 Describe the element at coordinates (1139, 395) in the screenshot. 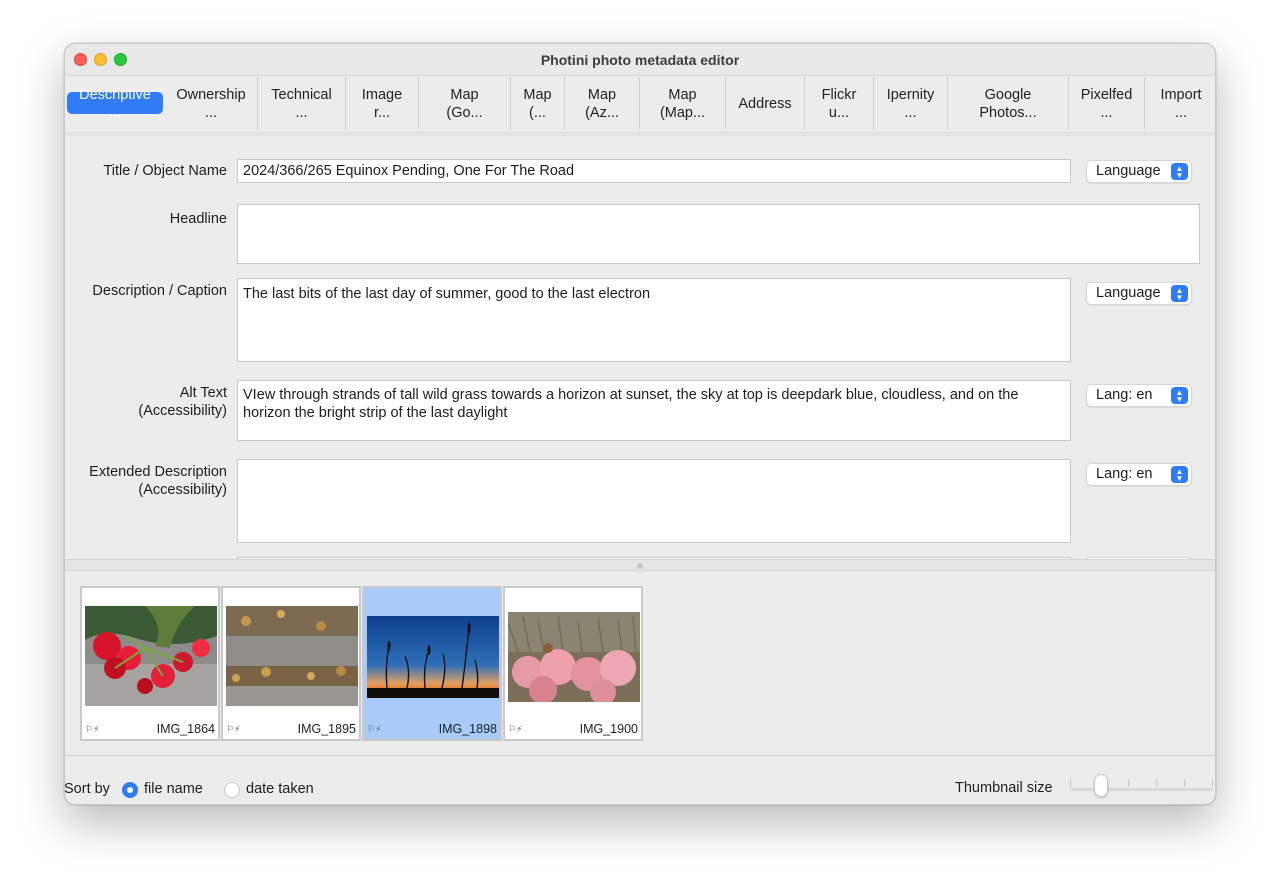

I see `alt-text-language-select: Lang: en ▲ ▼` at that location.